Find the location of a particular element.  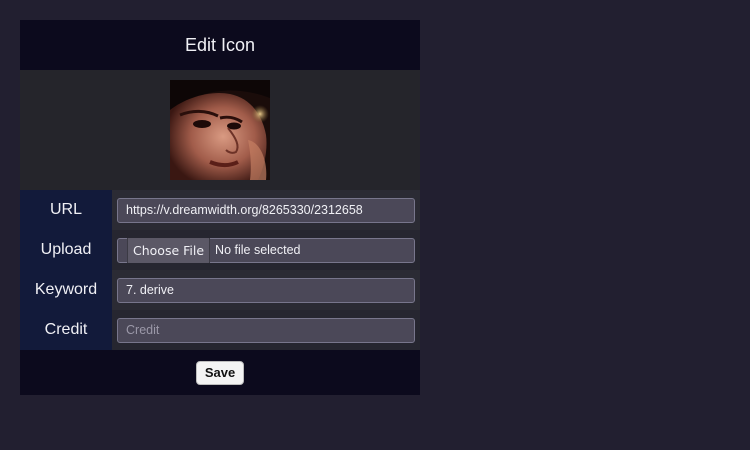

page-title: Edit Icon is located at coordinates (220, 44).